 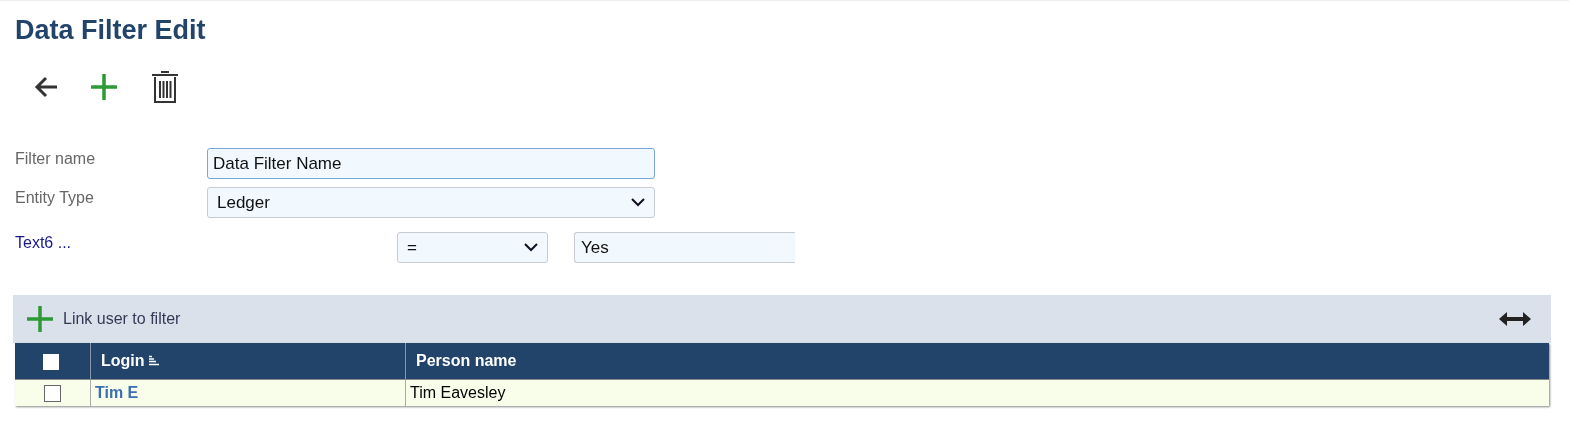 What do you see at coordinates (472, 247) in the screenshot?
I see `operator-dropdown: =` at bounding box center [472, 247].